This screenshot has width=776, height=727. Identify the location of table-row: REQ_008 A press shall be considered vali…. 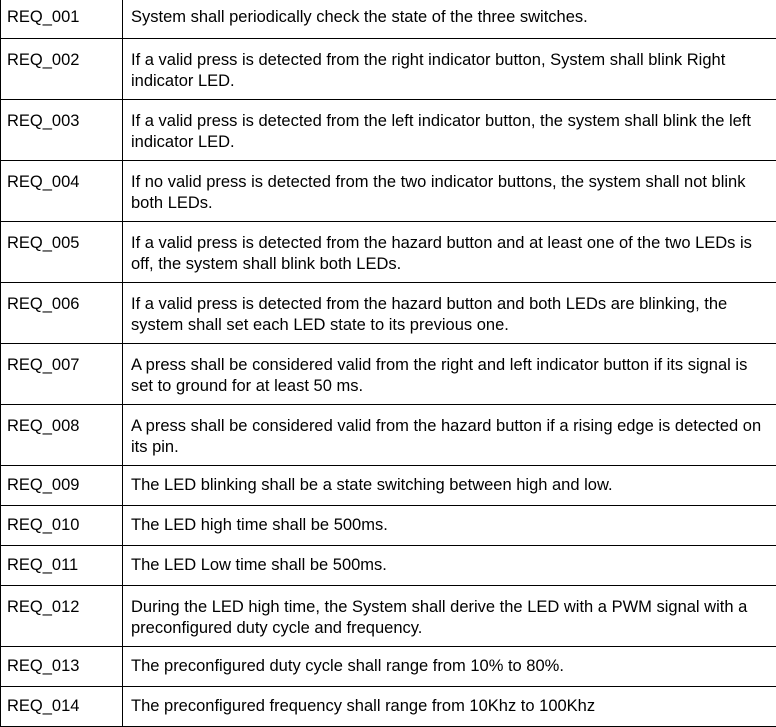
(388, 434).